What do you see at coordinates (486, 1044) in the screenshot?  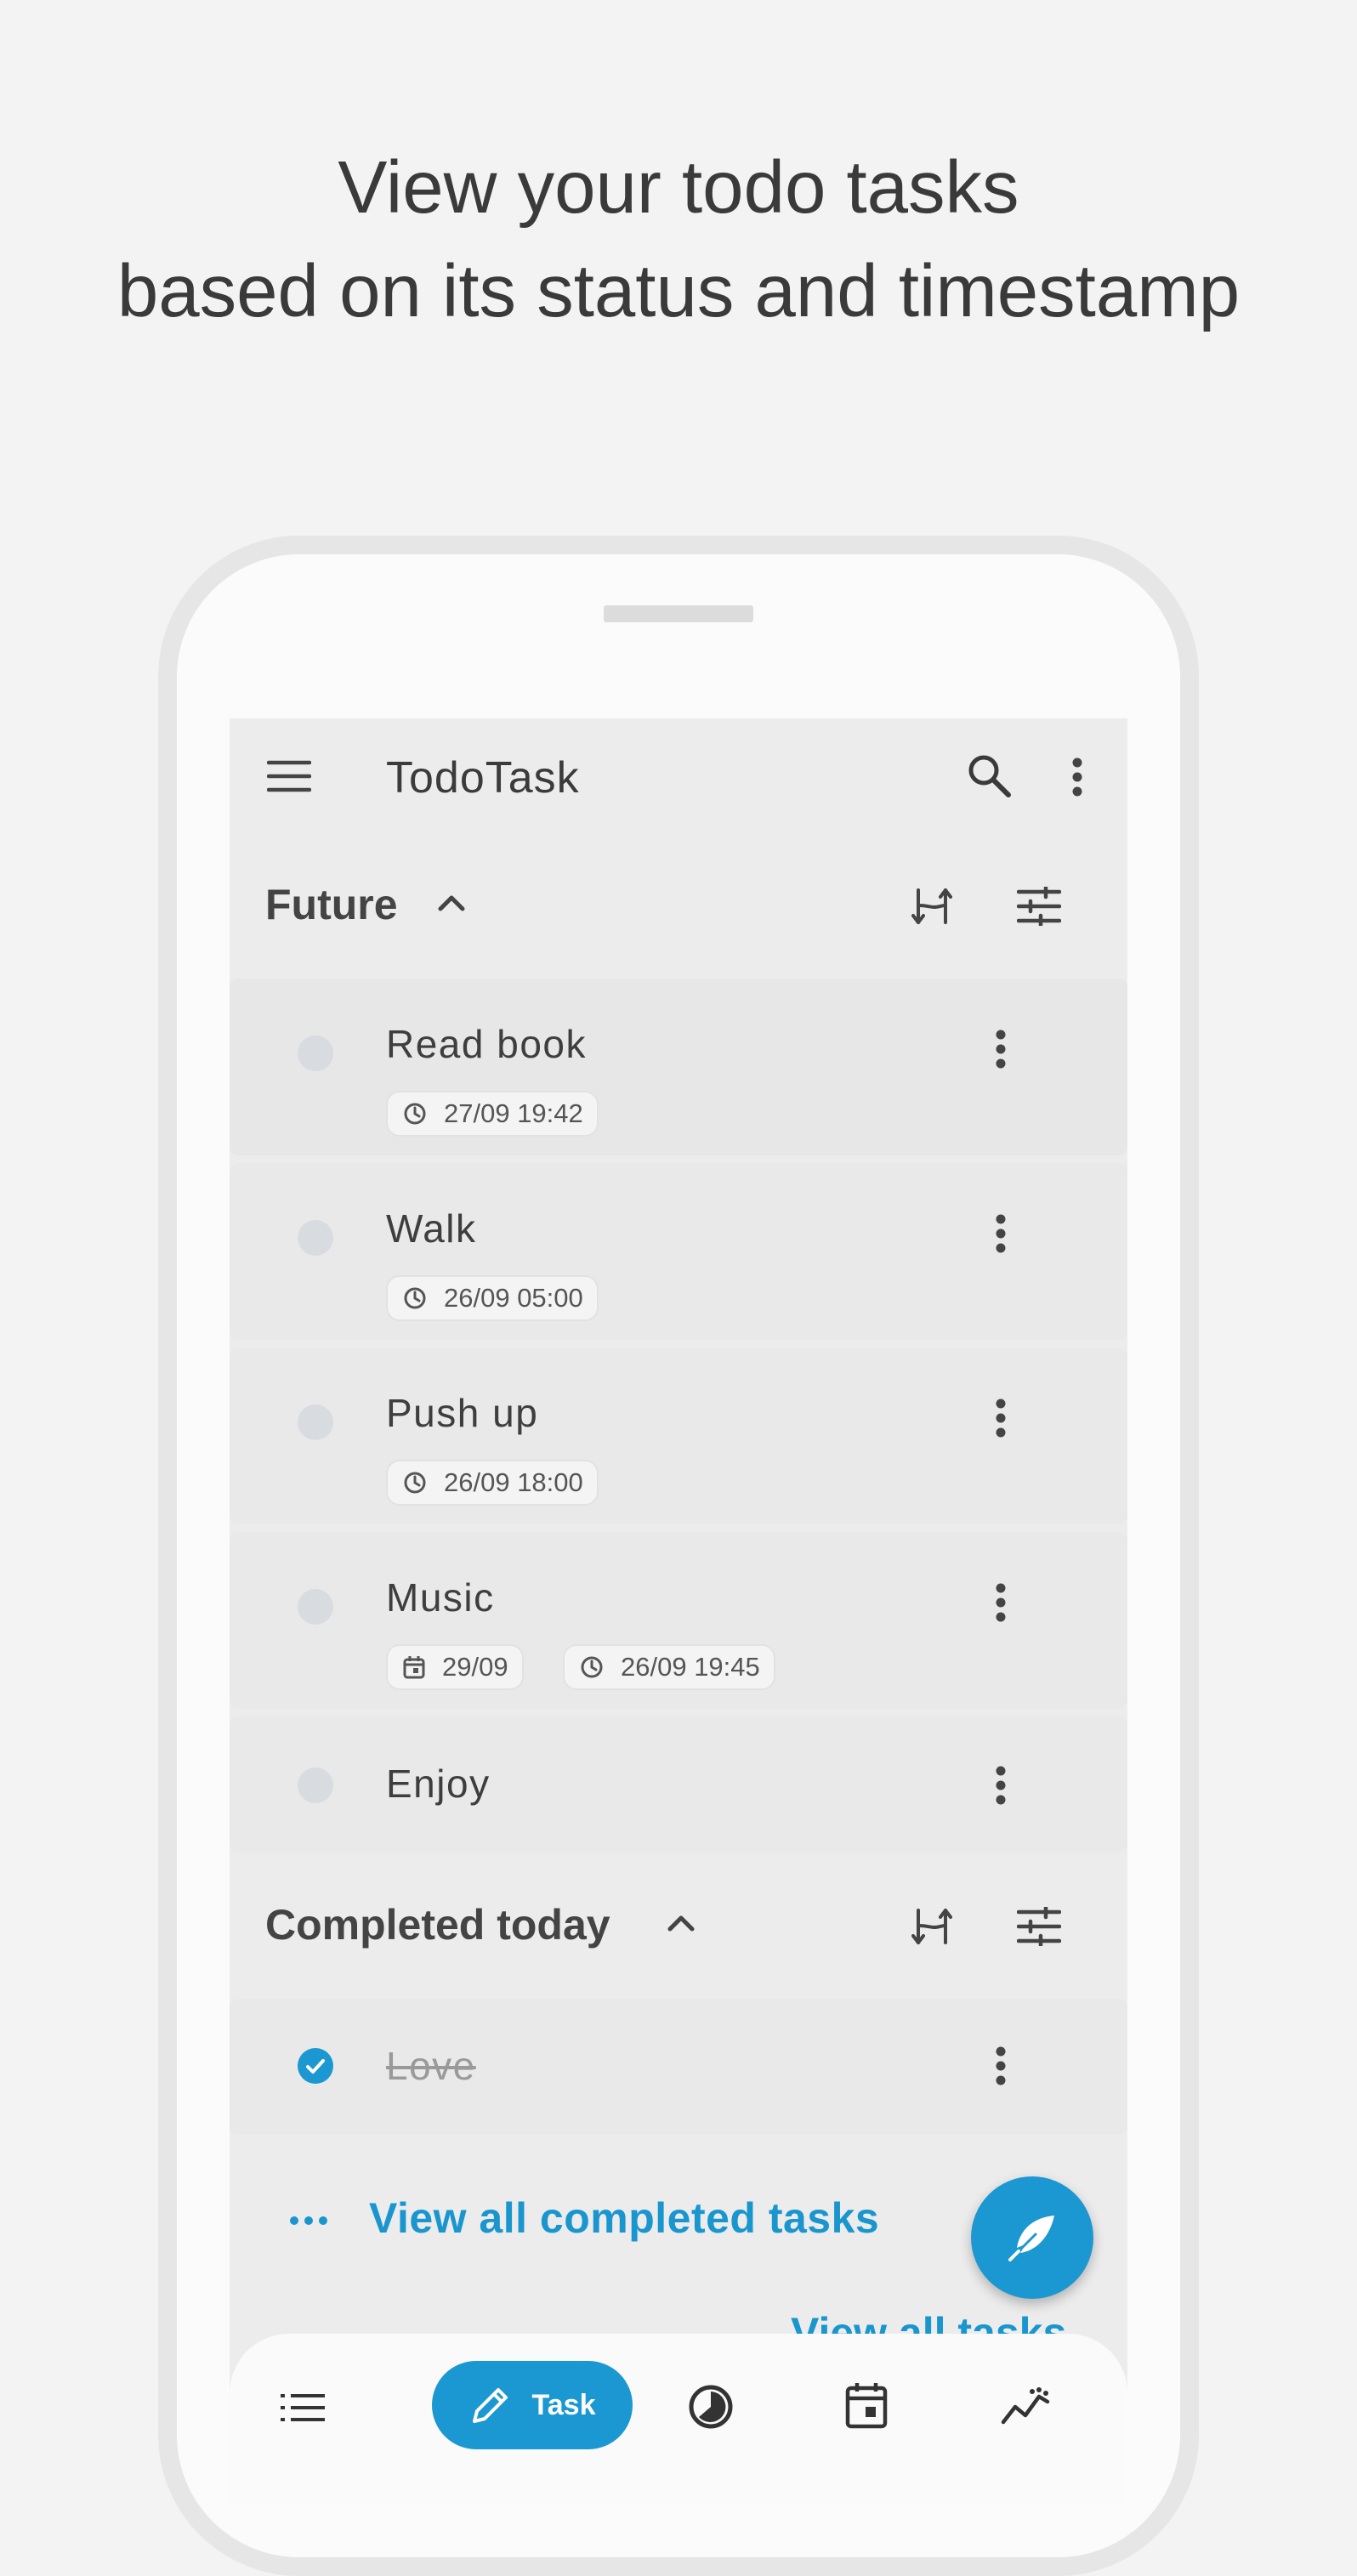 I see `task-title: Read book` at bounding box center [486, 1044].